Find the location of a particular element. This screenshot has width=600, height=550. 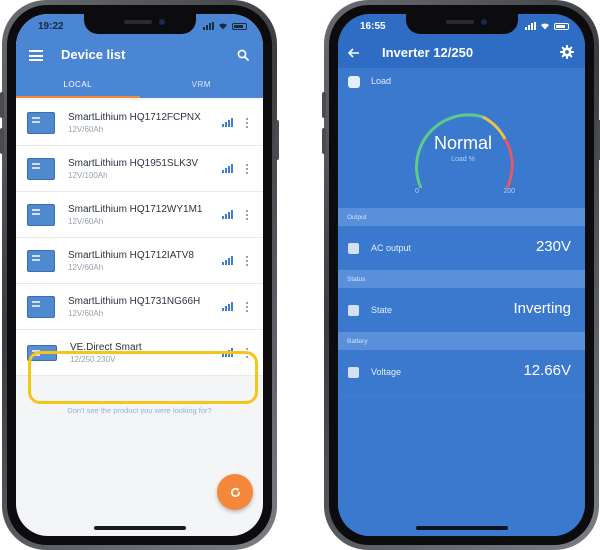

tab-local: LOCAL is located at coordinates (78, 86).